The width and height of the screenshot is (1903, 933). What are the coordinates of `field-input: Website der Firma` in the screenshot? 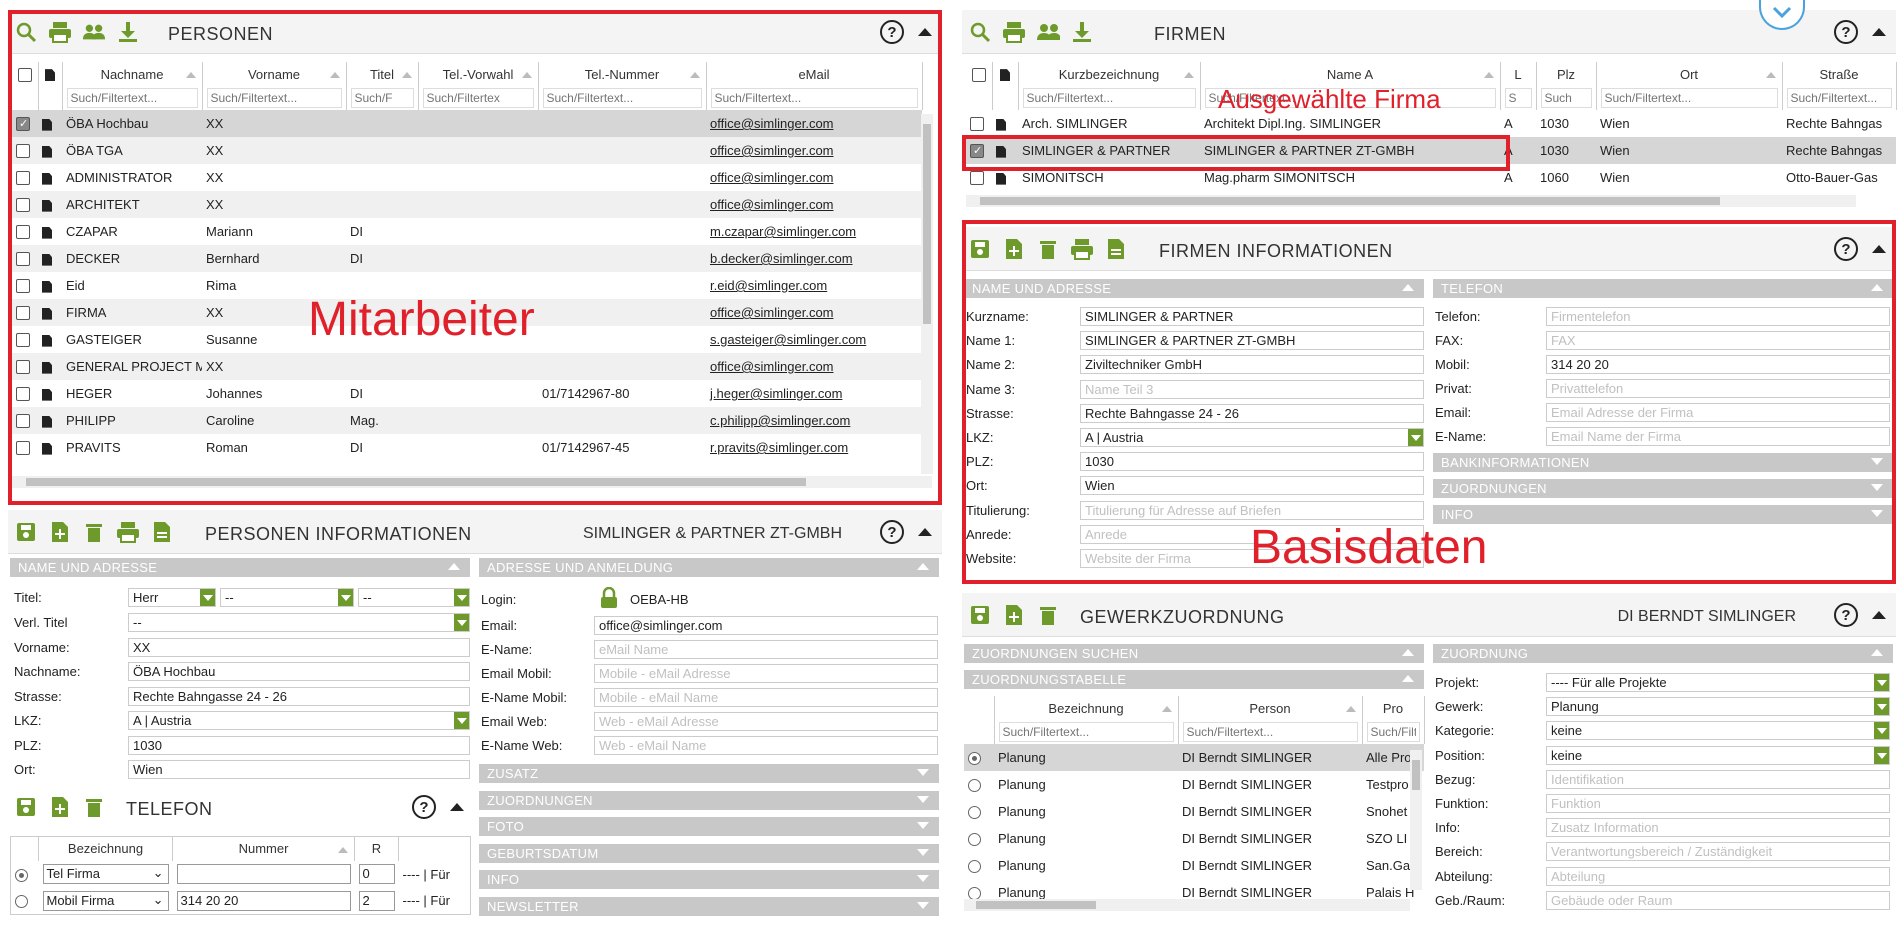 It's located at (1252, 558).